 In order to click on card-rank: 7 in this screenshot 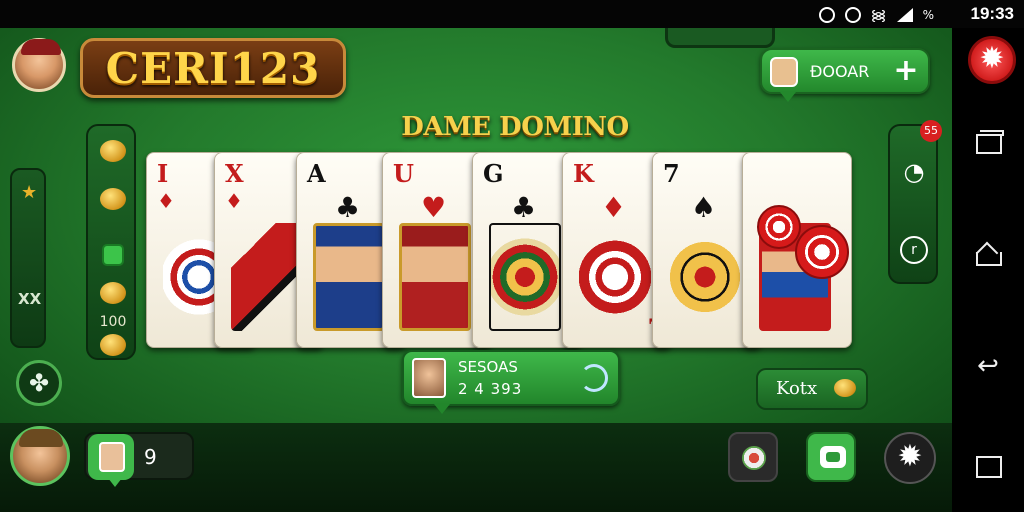, I will do `click(671, 173)`.